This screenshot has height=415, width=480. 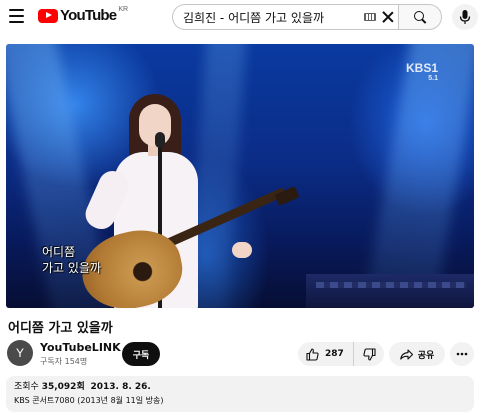 What do you see at coordinates (59, 252) in the screenshot?
I see `subtitle-line: 어디쯤` at bounding box center [59, 252].